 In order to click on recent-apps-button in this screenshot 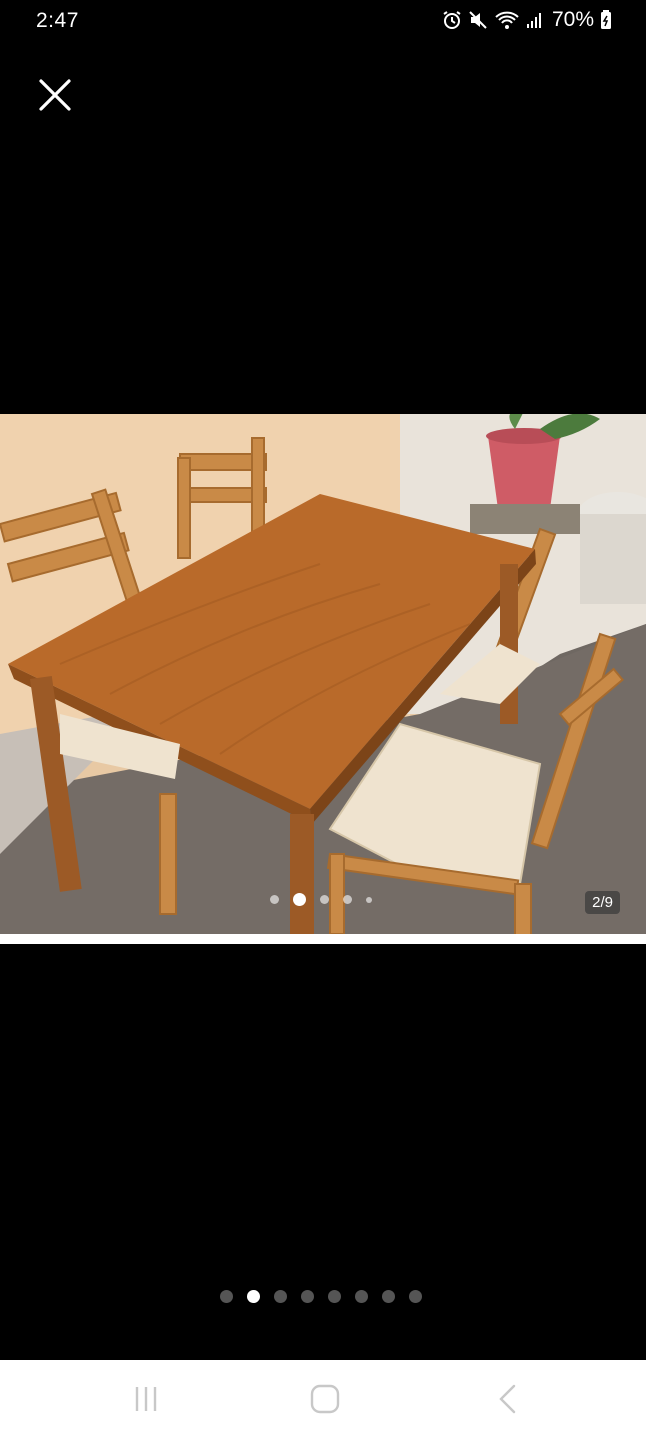, I will do `click(146, 1401)`.